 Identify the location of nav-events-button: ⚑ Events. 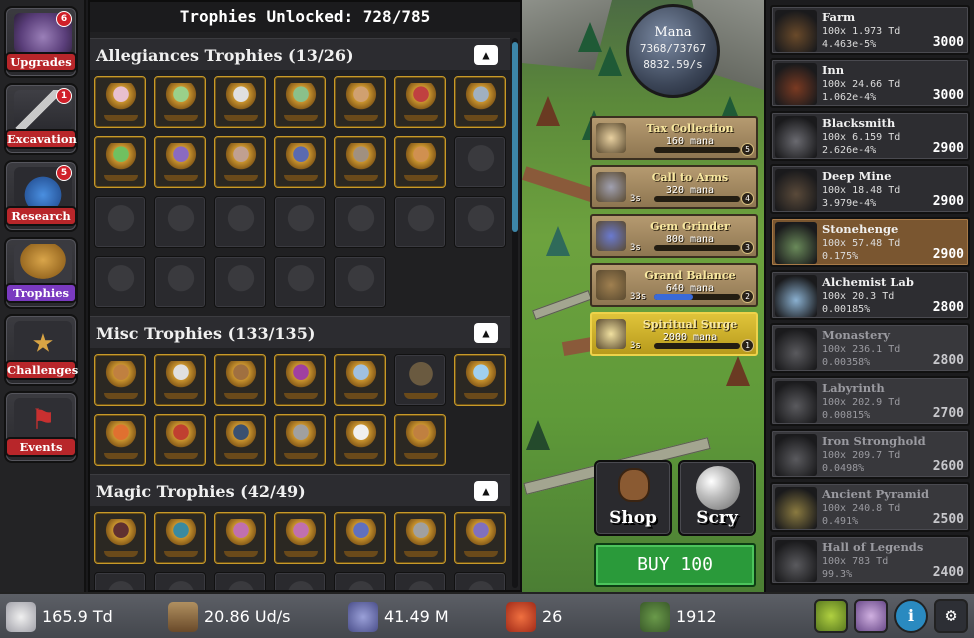
(41, 427).